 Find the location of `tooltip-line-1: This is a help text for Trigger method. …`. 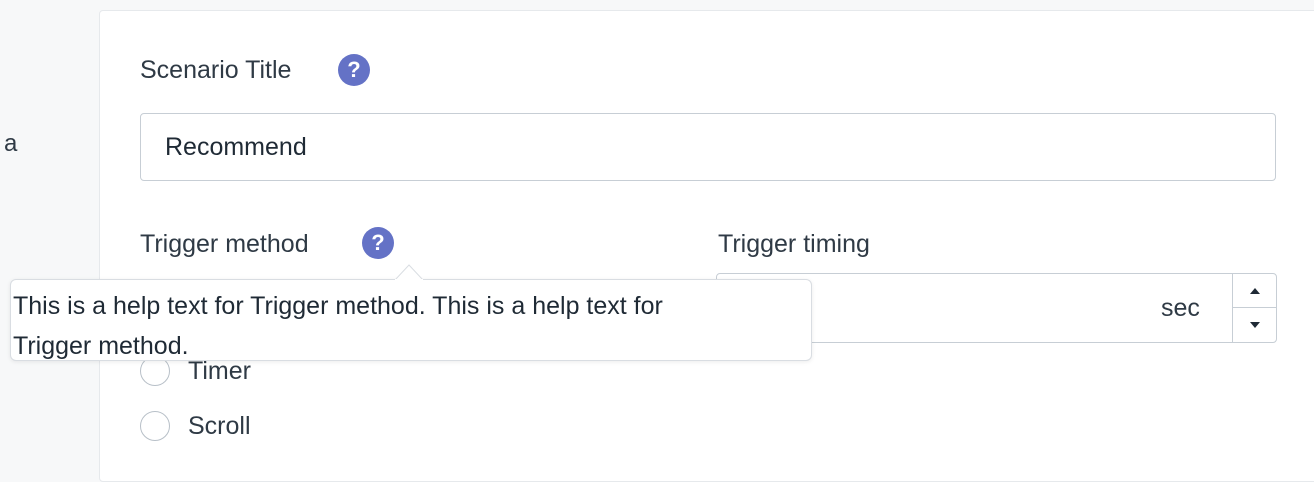

tooltip-line-1: This is a help text for Trigger method. … is located at coordinates (338, 306).